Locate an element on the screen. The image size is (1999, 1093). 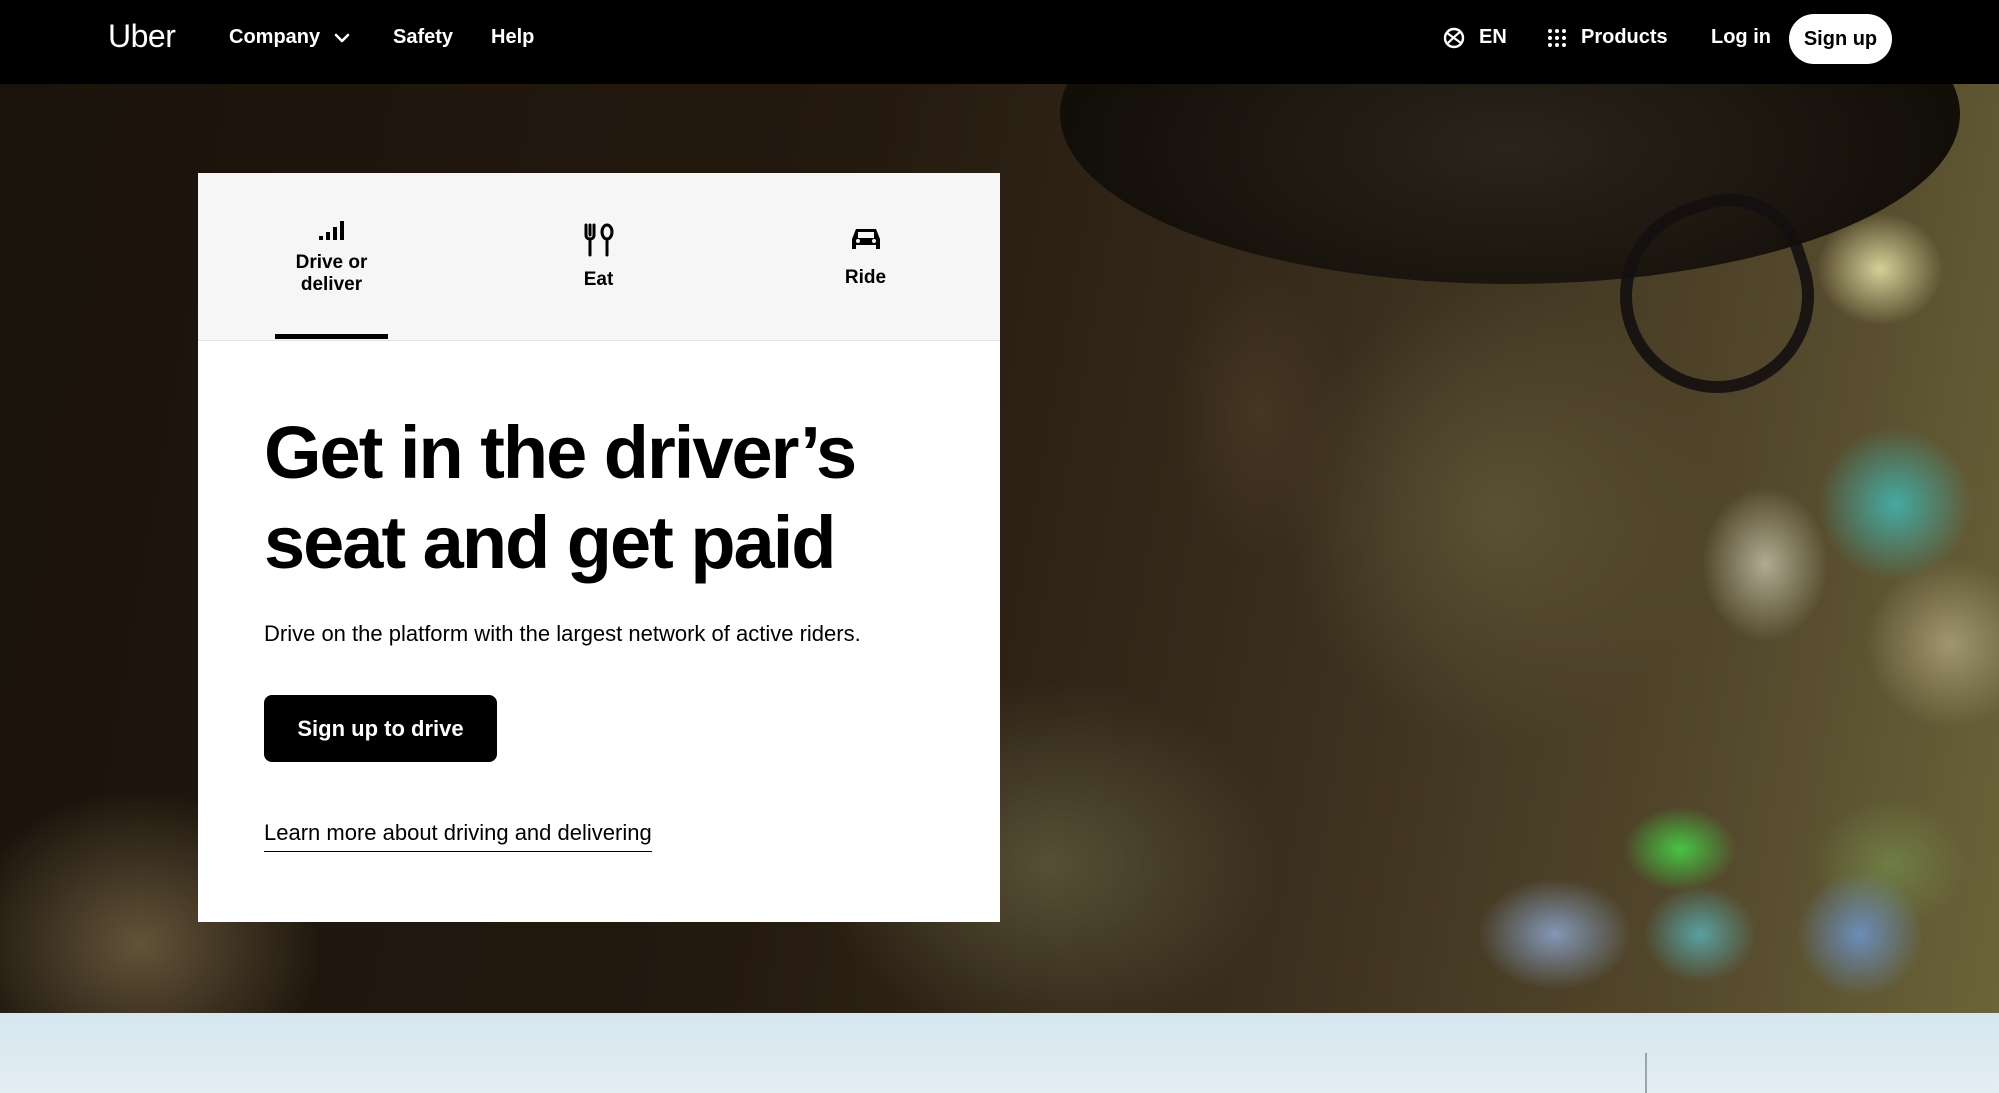
language-label: EN is located at coordinates (1493, 37).